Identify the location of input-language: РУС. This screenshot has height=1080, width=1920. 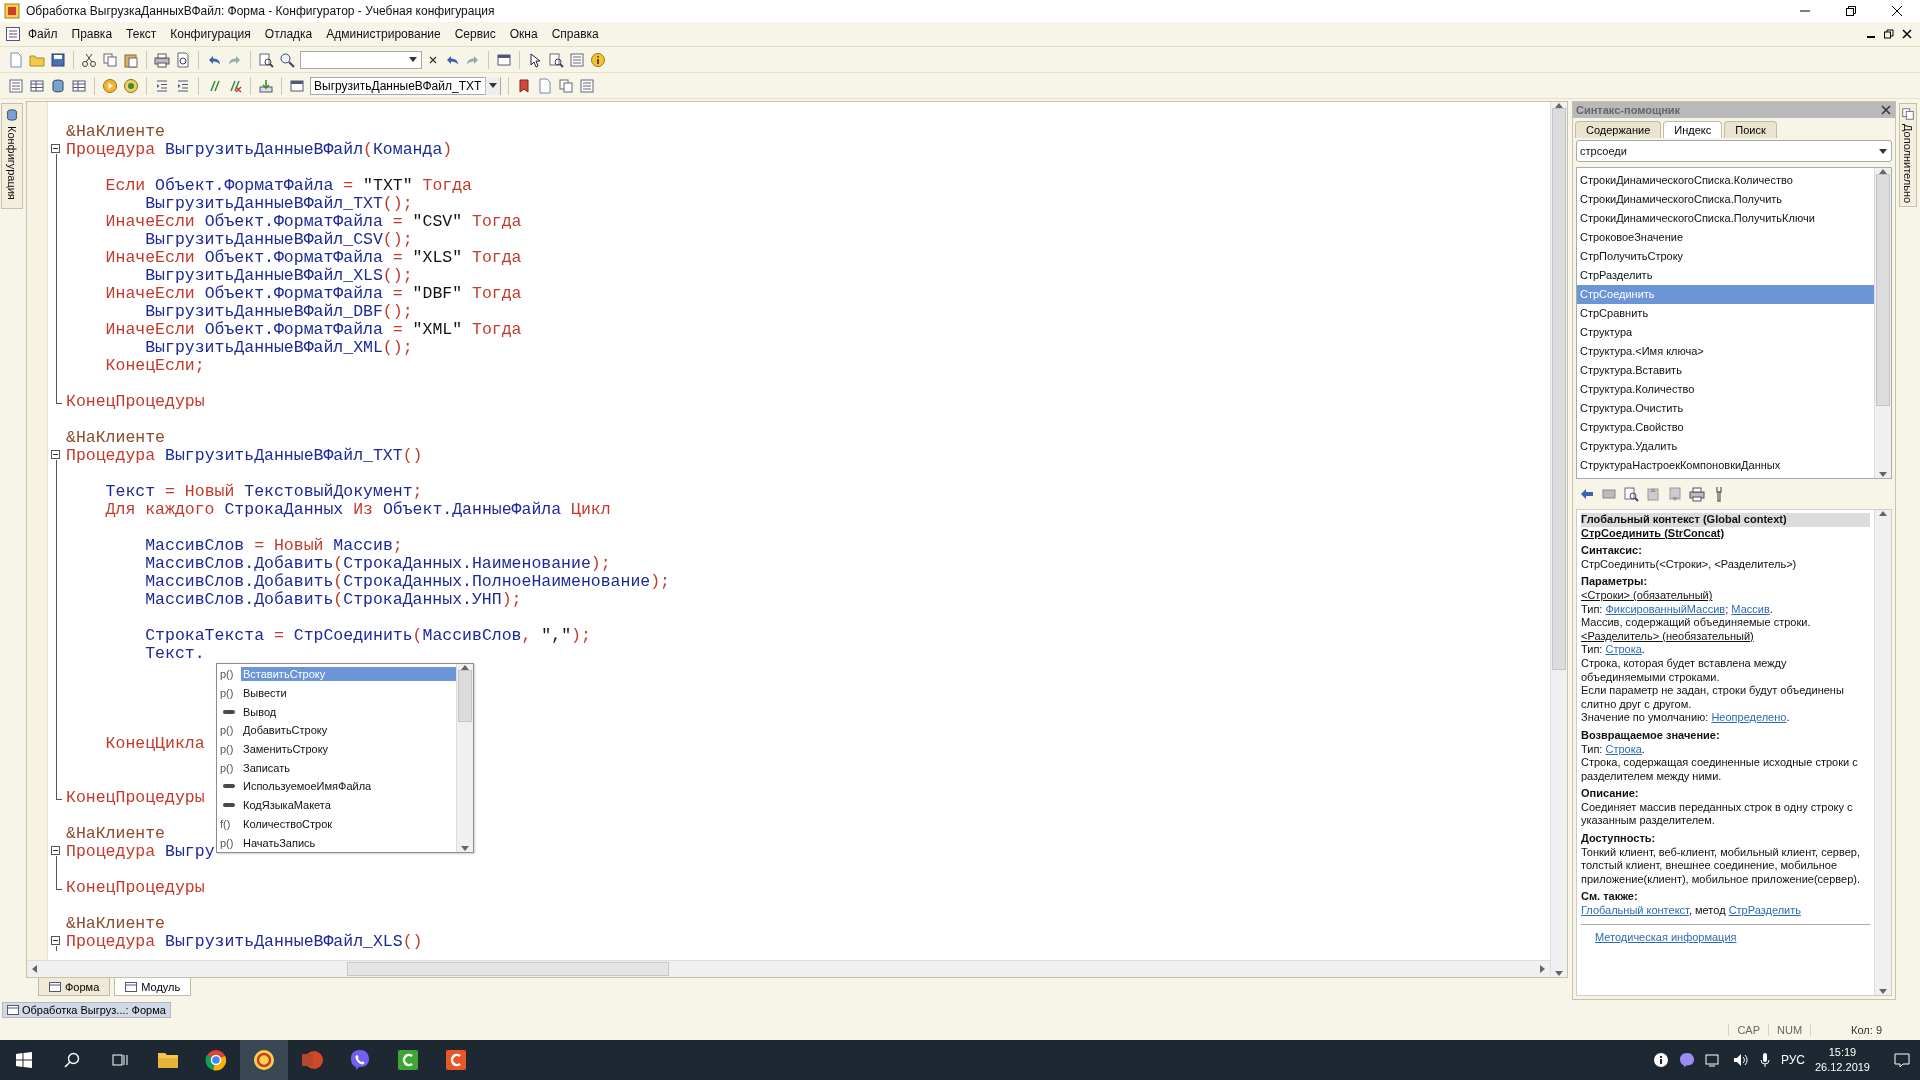
(1792, 1060).